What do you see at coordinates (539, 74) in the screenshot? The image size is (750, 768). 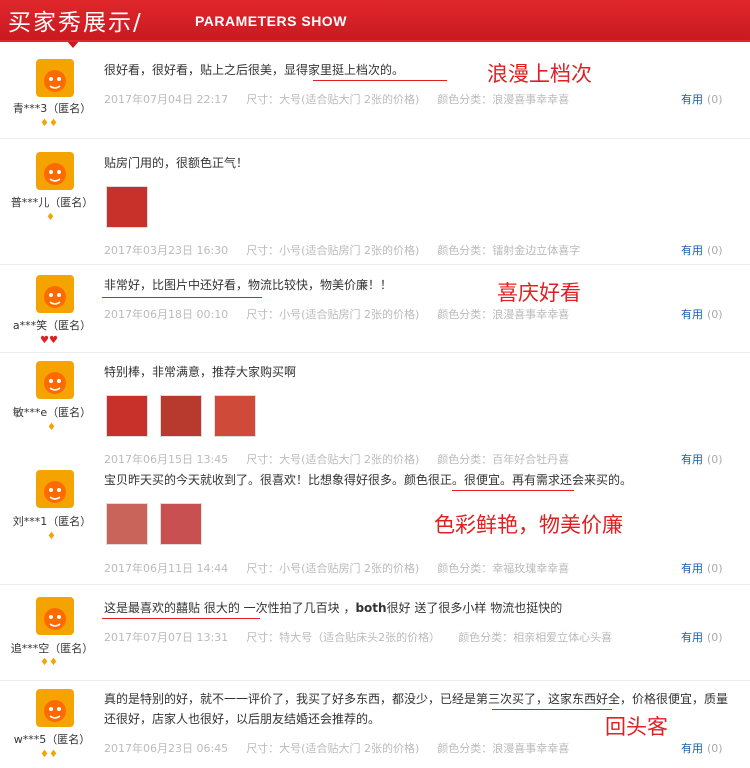 I see `annotation: 浪漫上档次` at bounding box center [539, 74].